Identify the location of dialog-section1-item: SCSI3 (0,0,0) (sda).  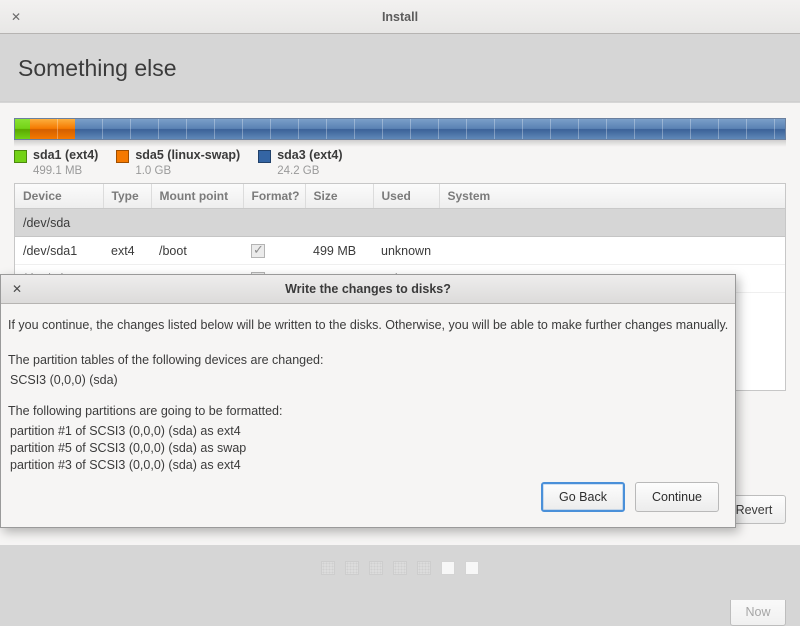
(64, 380).